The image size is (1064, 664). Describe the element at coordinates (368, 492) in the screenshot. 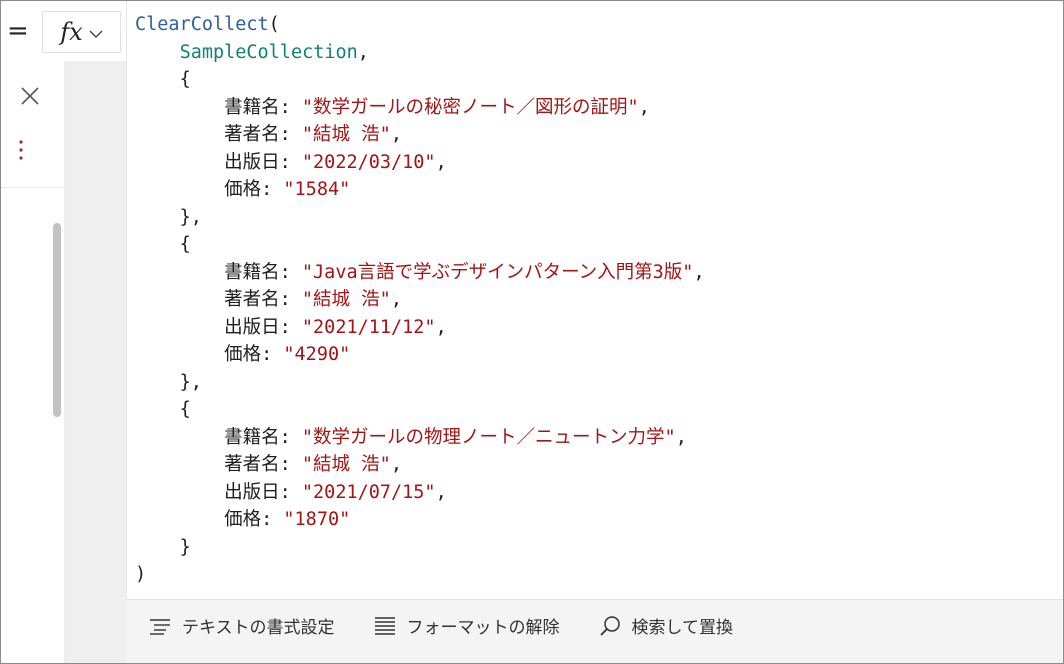

I see `string-value: "2021/07/15"` at that location.